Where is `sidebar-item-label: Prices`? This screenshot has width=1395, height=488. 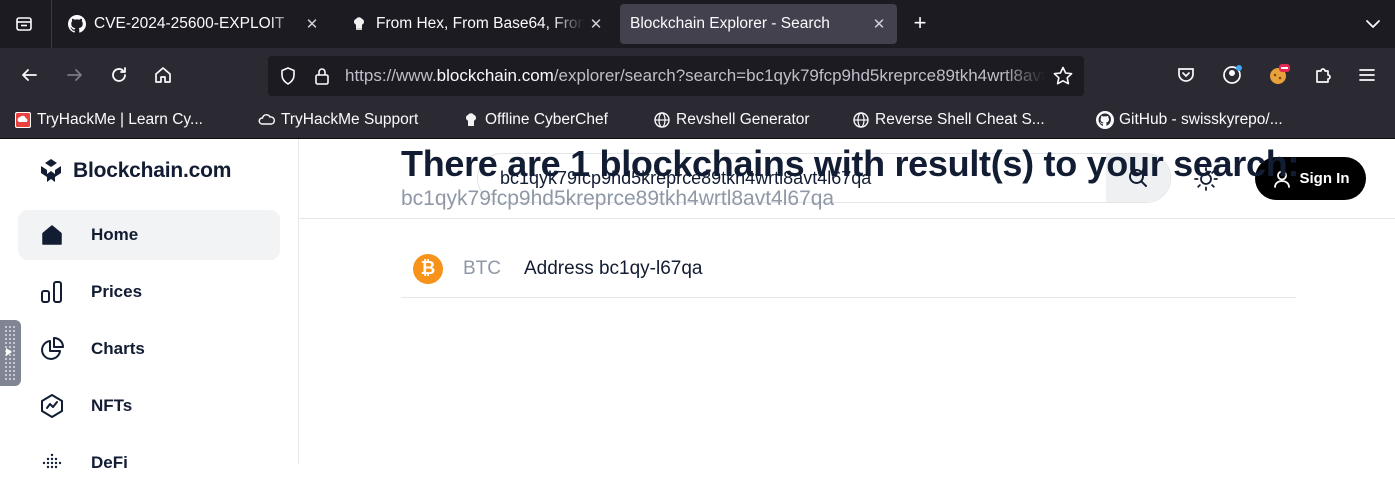 sidebar-item-label: Prices is located at coordinates (117, 291).